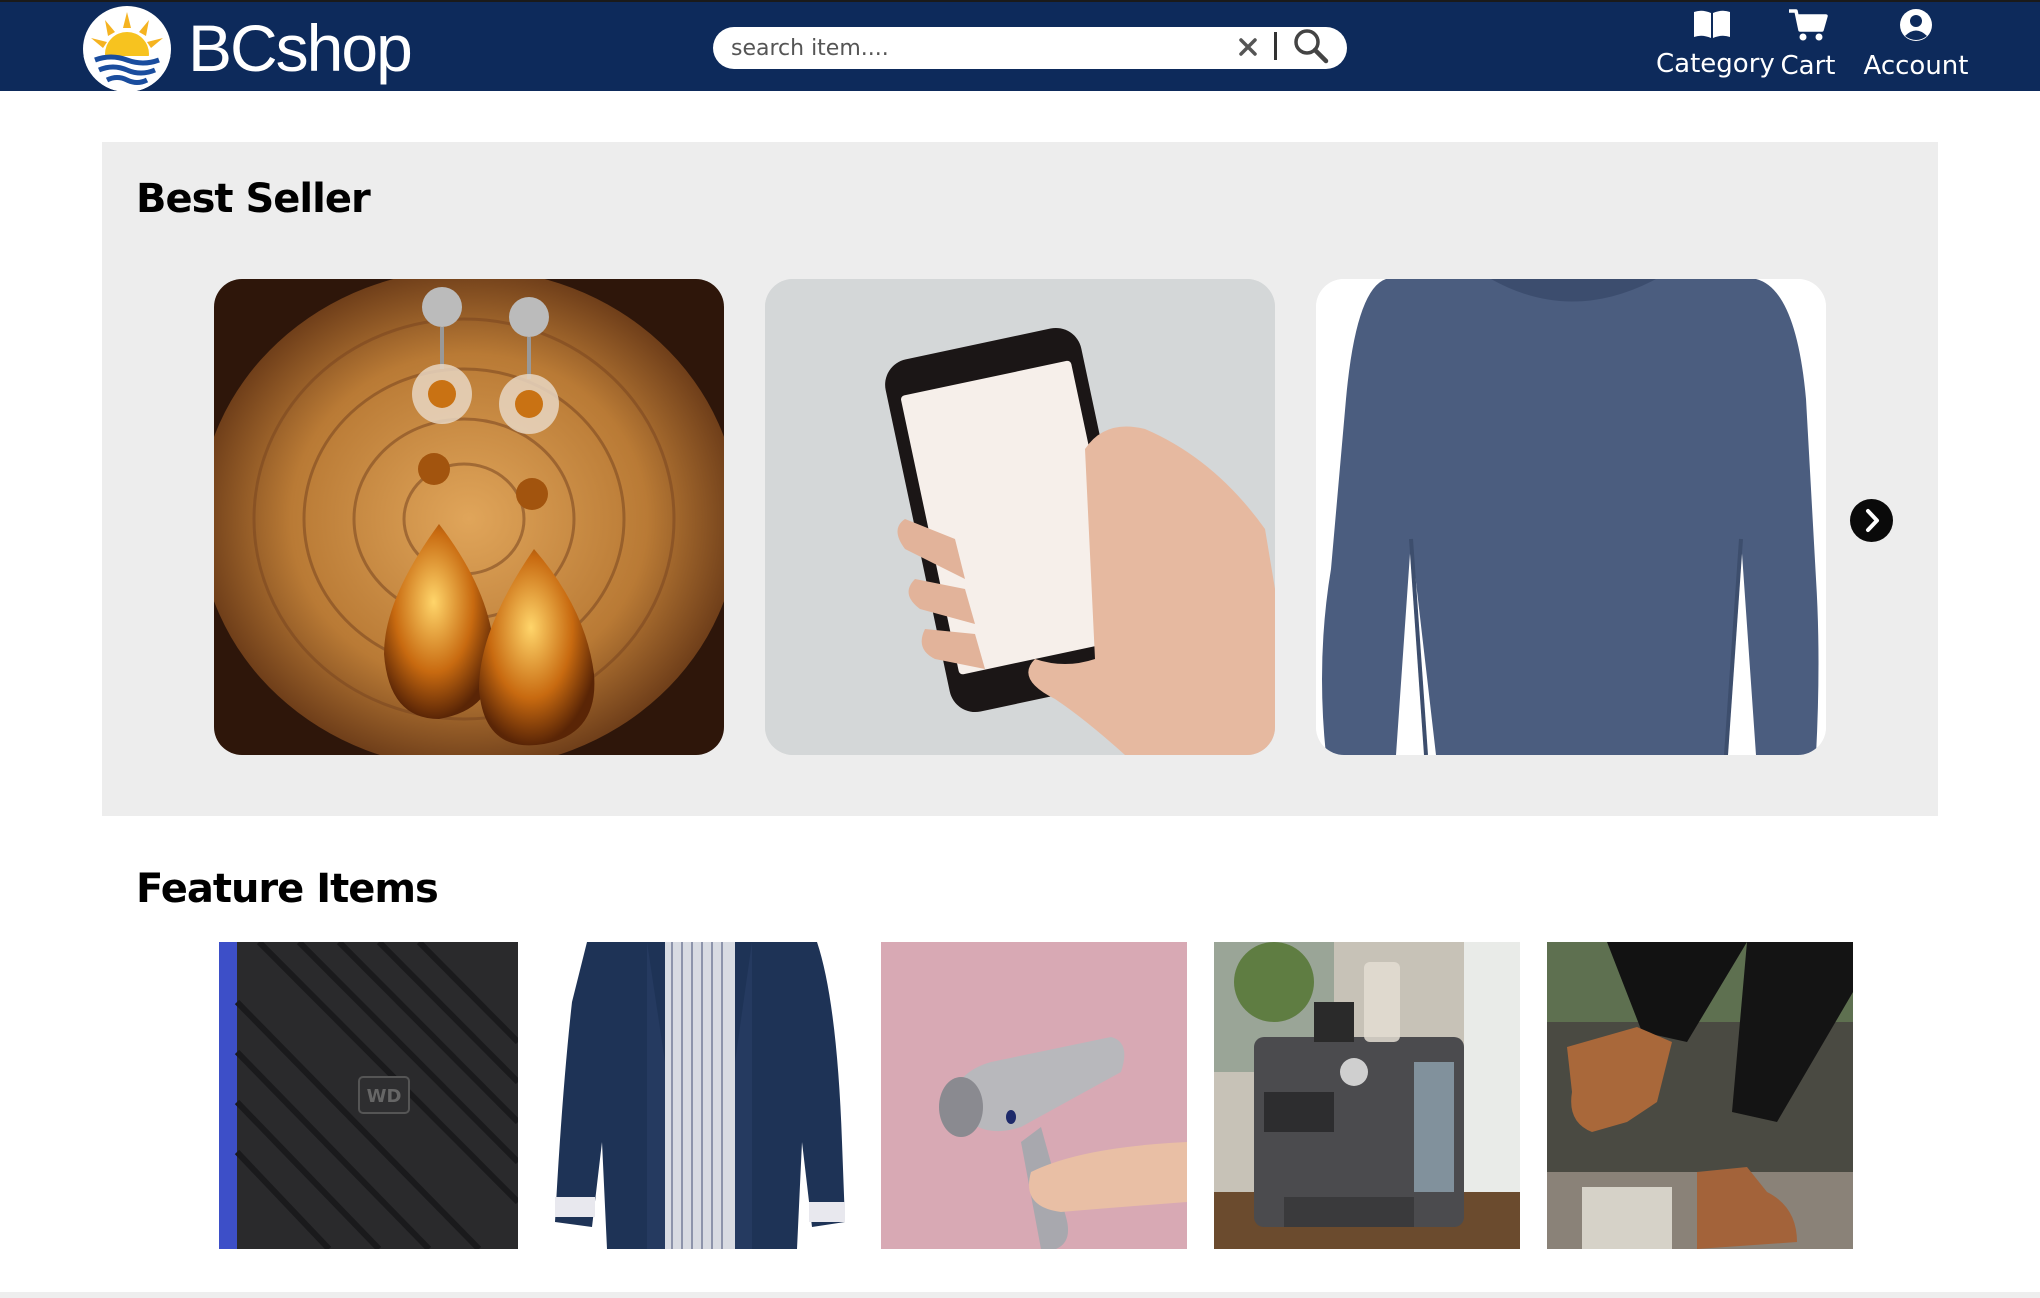  What do you see at coordinates (253, 199) in the screenshot?
I see `best-seller-title: Best Seller` at bounding box center [253, 199].